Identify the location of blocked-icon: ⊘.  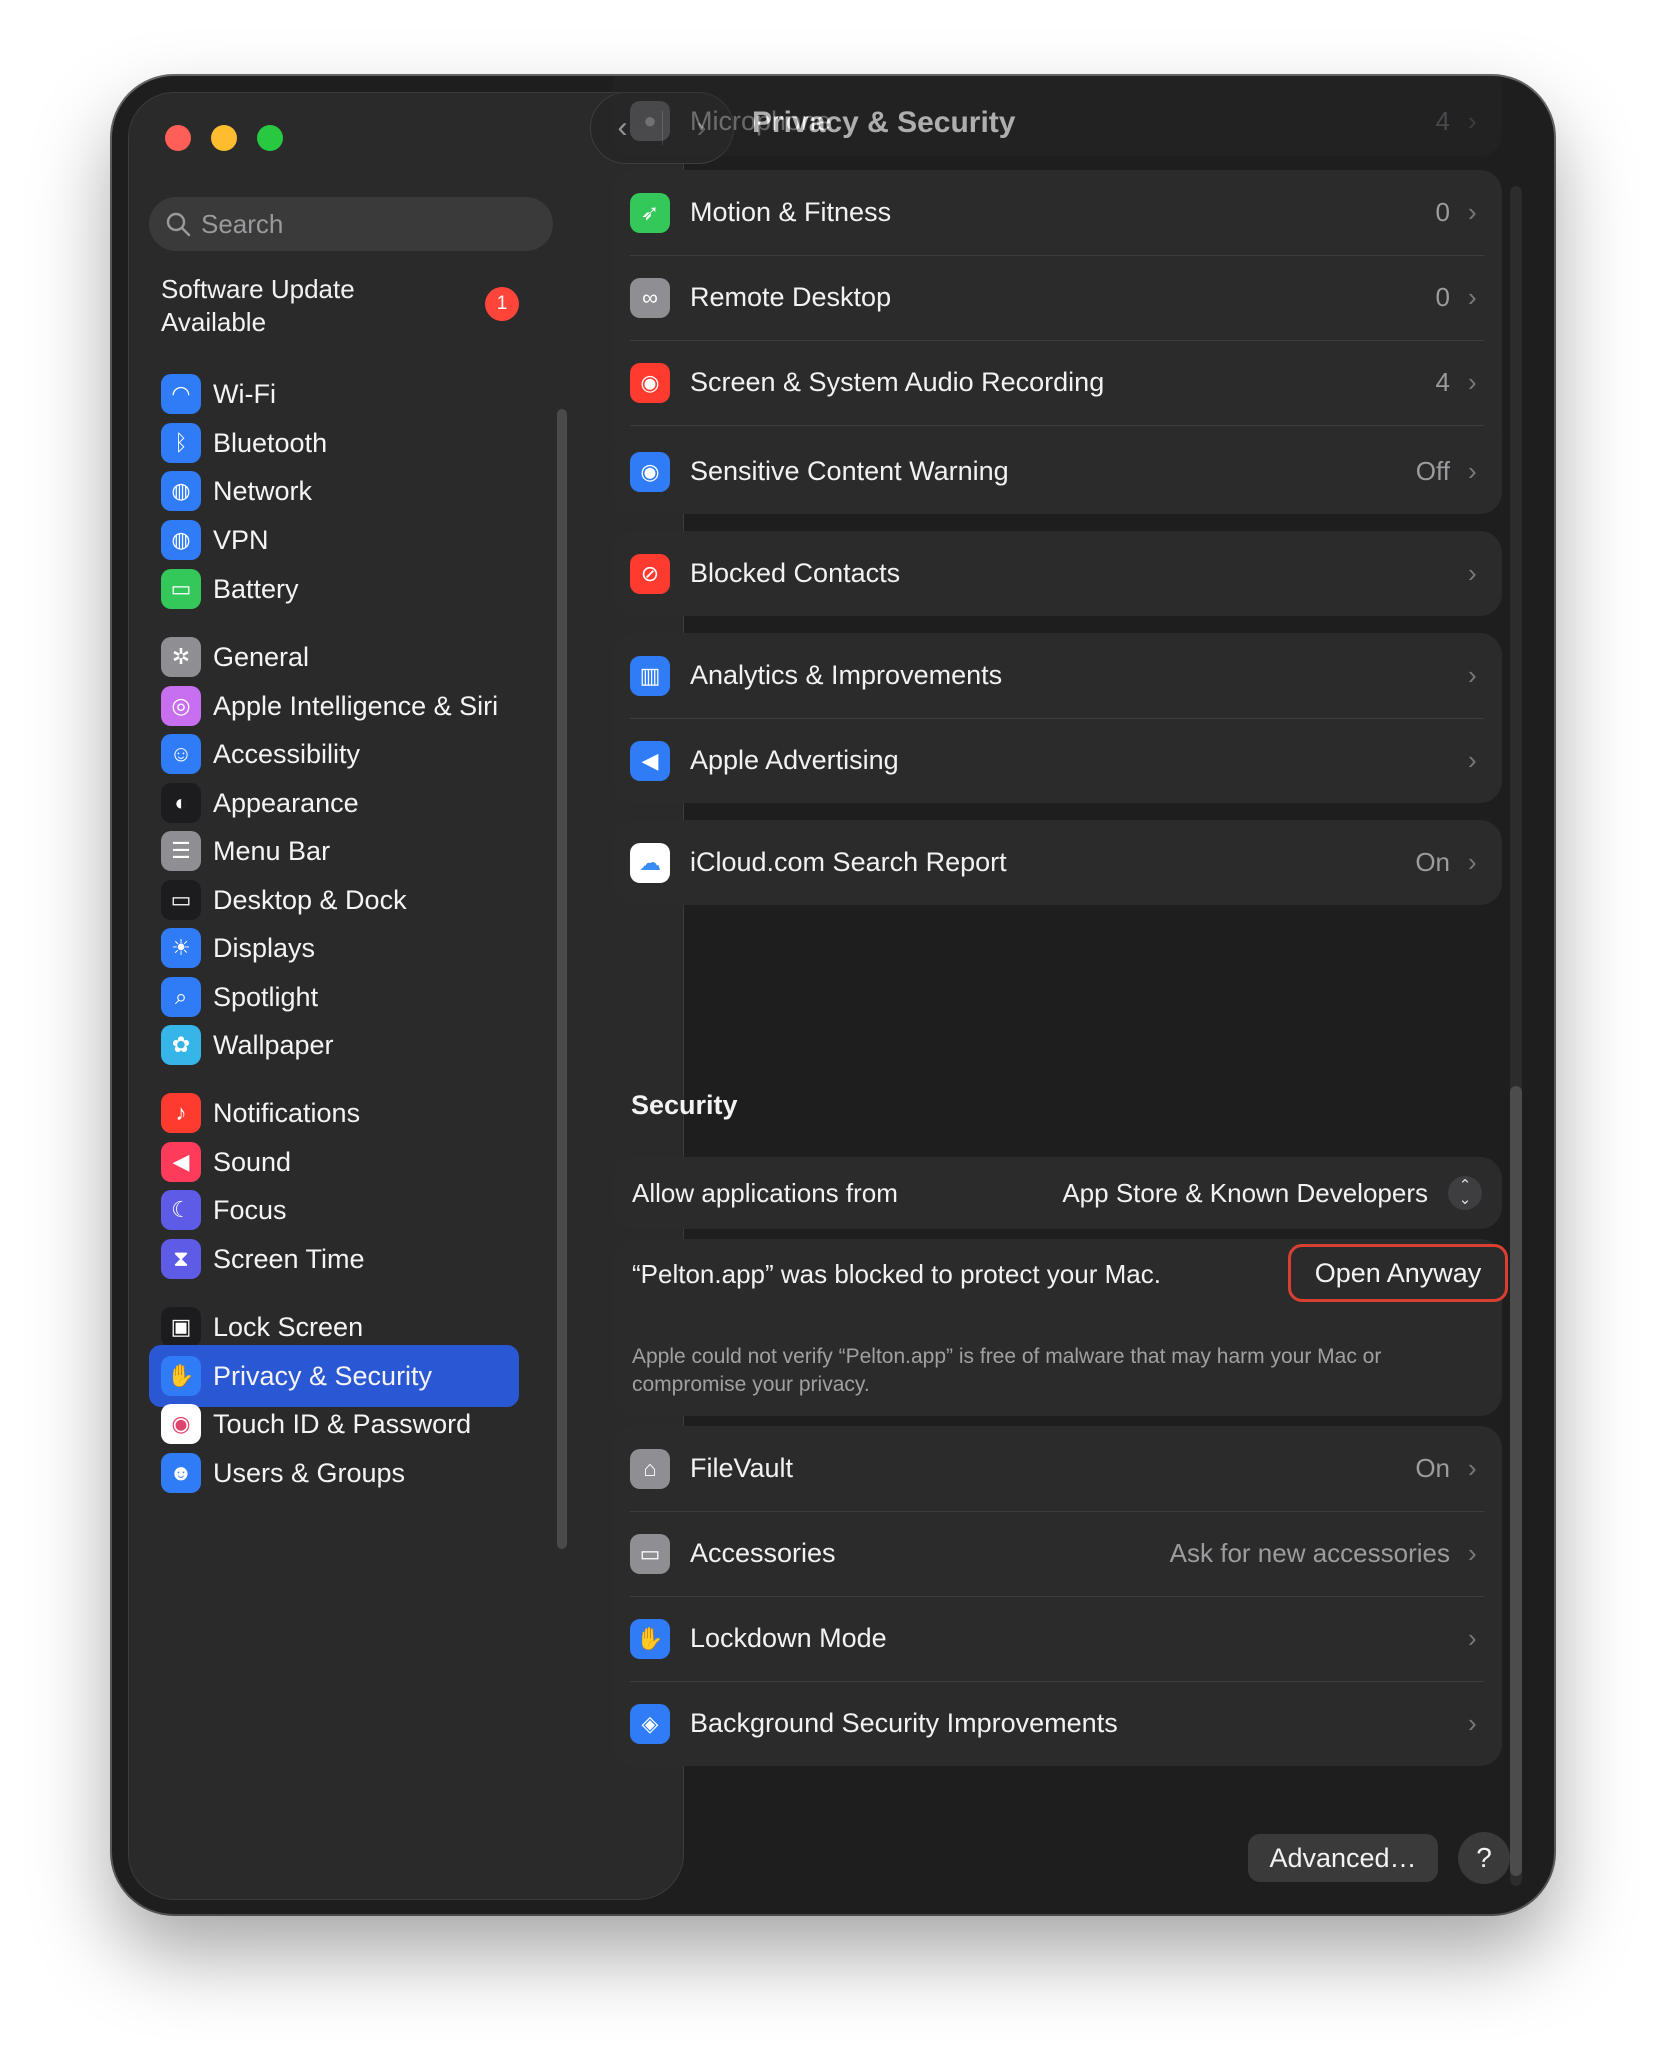
(650, 573).